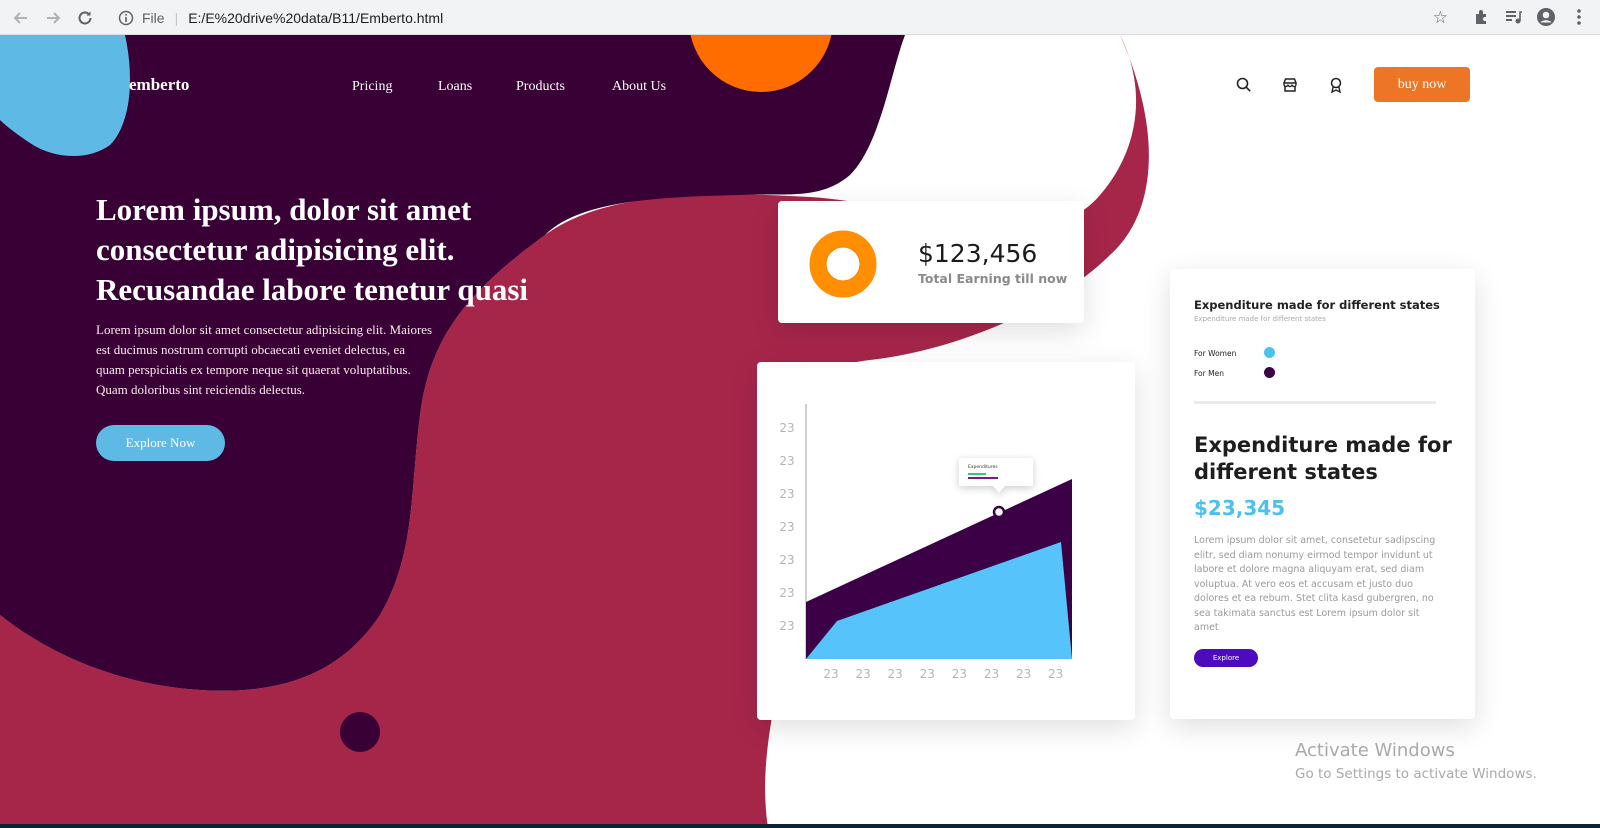 The width and height of the screenshot is (1600, 828). What do you see at coordinates (1215, 353) in the screenshot?
I see `legend-women-label: For Women` at bounding box center [1215, 353].